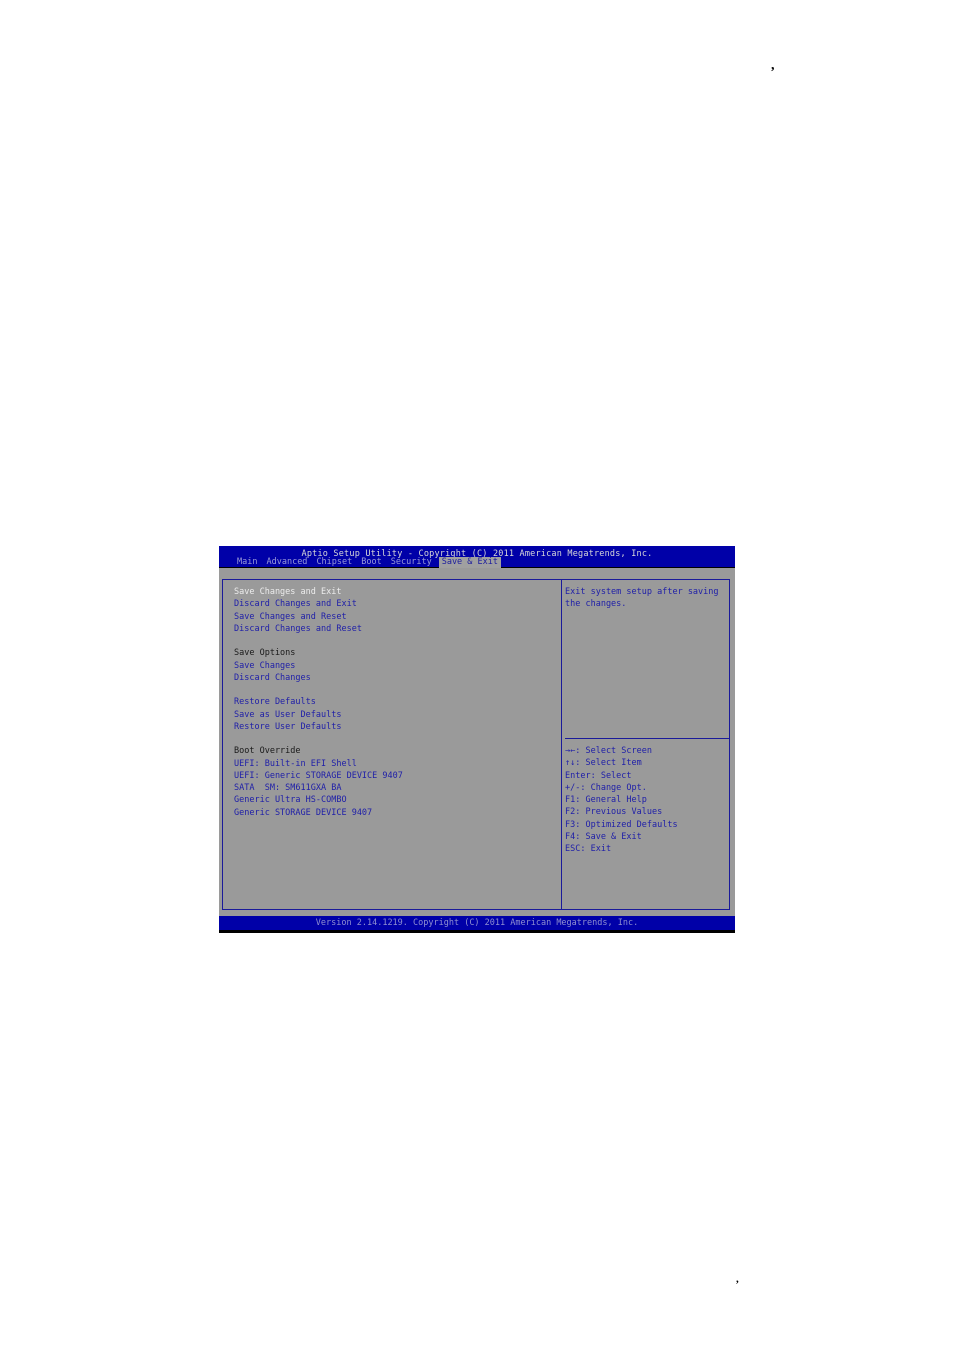  What do you see at coordinates (647, 738) in the screenshot?
I see `help-divider` at bounding box center [647, 738].